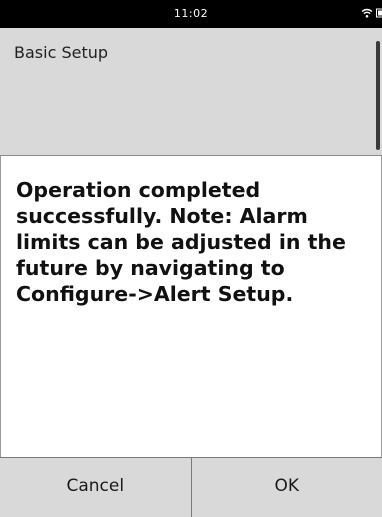 The width and height of the screenshot is (382, 517). Describe the element at coordinates (286, 487) in the screenshot. I see `ok-button: OK` at that location.